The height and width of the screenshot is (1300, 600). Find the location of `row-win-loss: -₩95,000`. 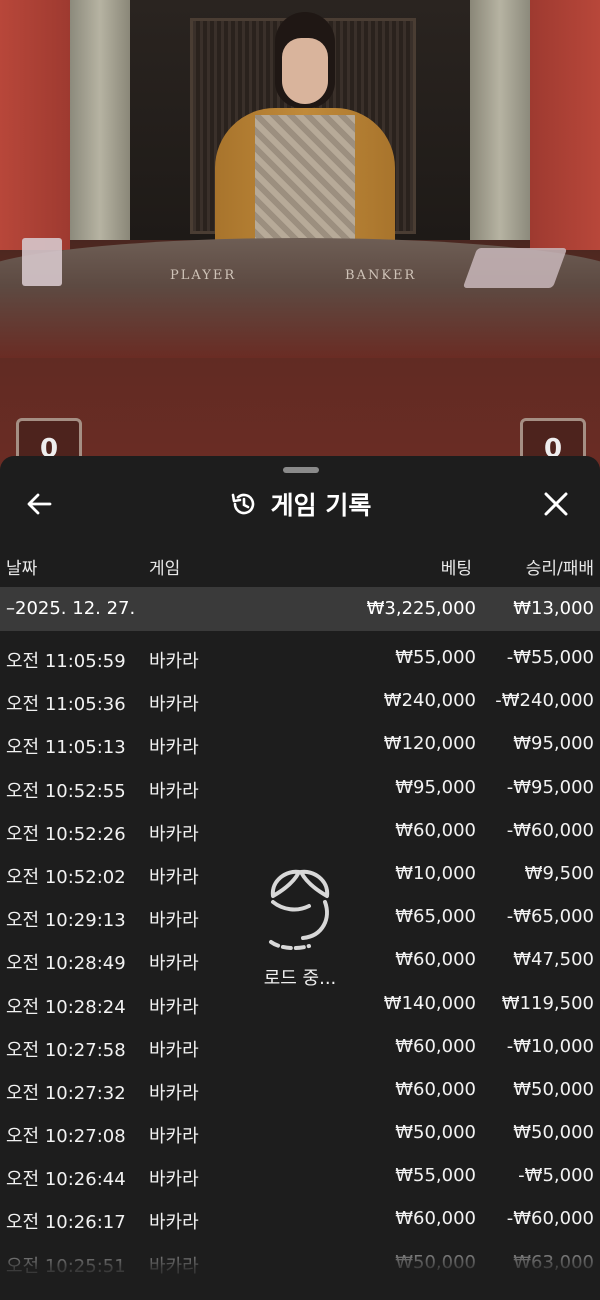

row-win-loss: -₩95,000 is located at coordinates (550, 787).